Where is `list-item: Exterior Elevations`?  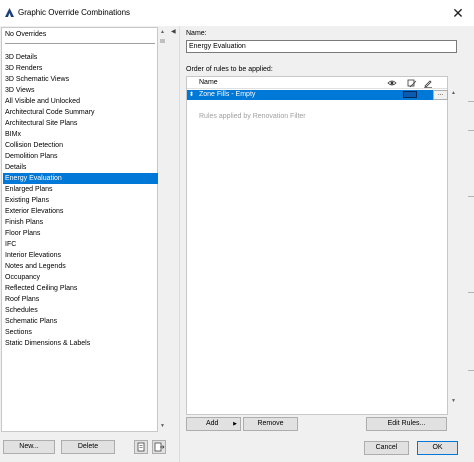
list-item: Exterior Elevations is located at coordinates (34, 211).